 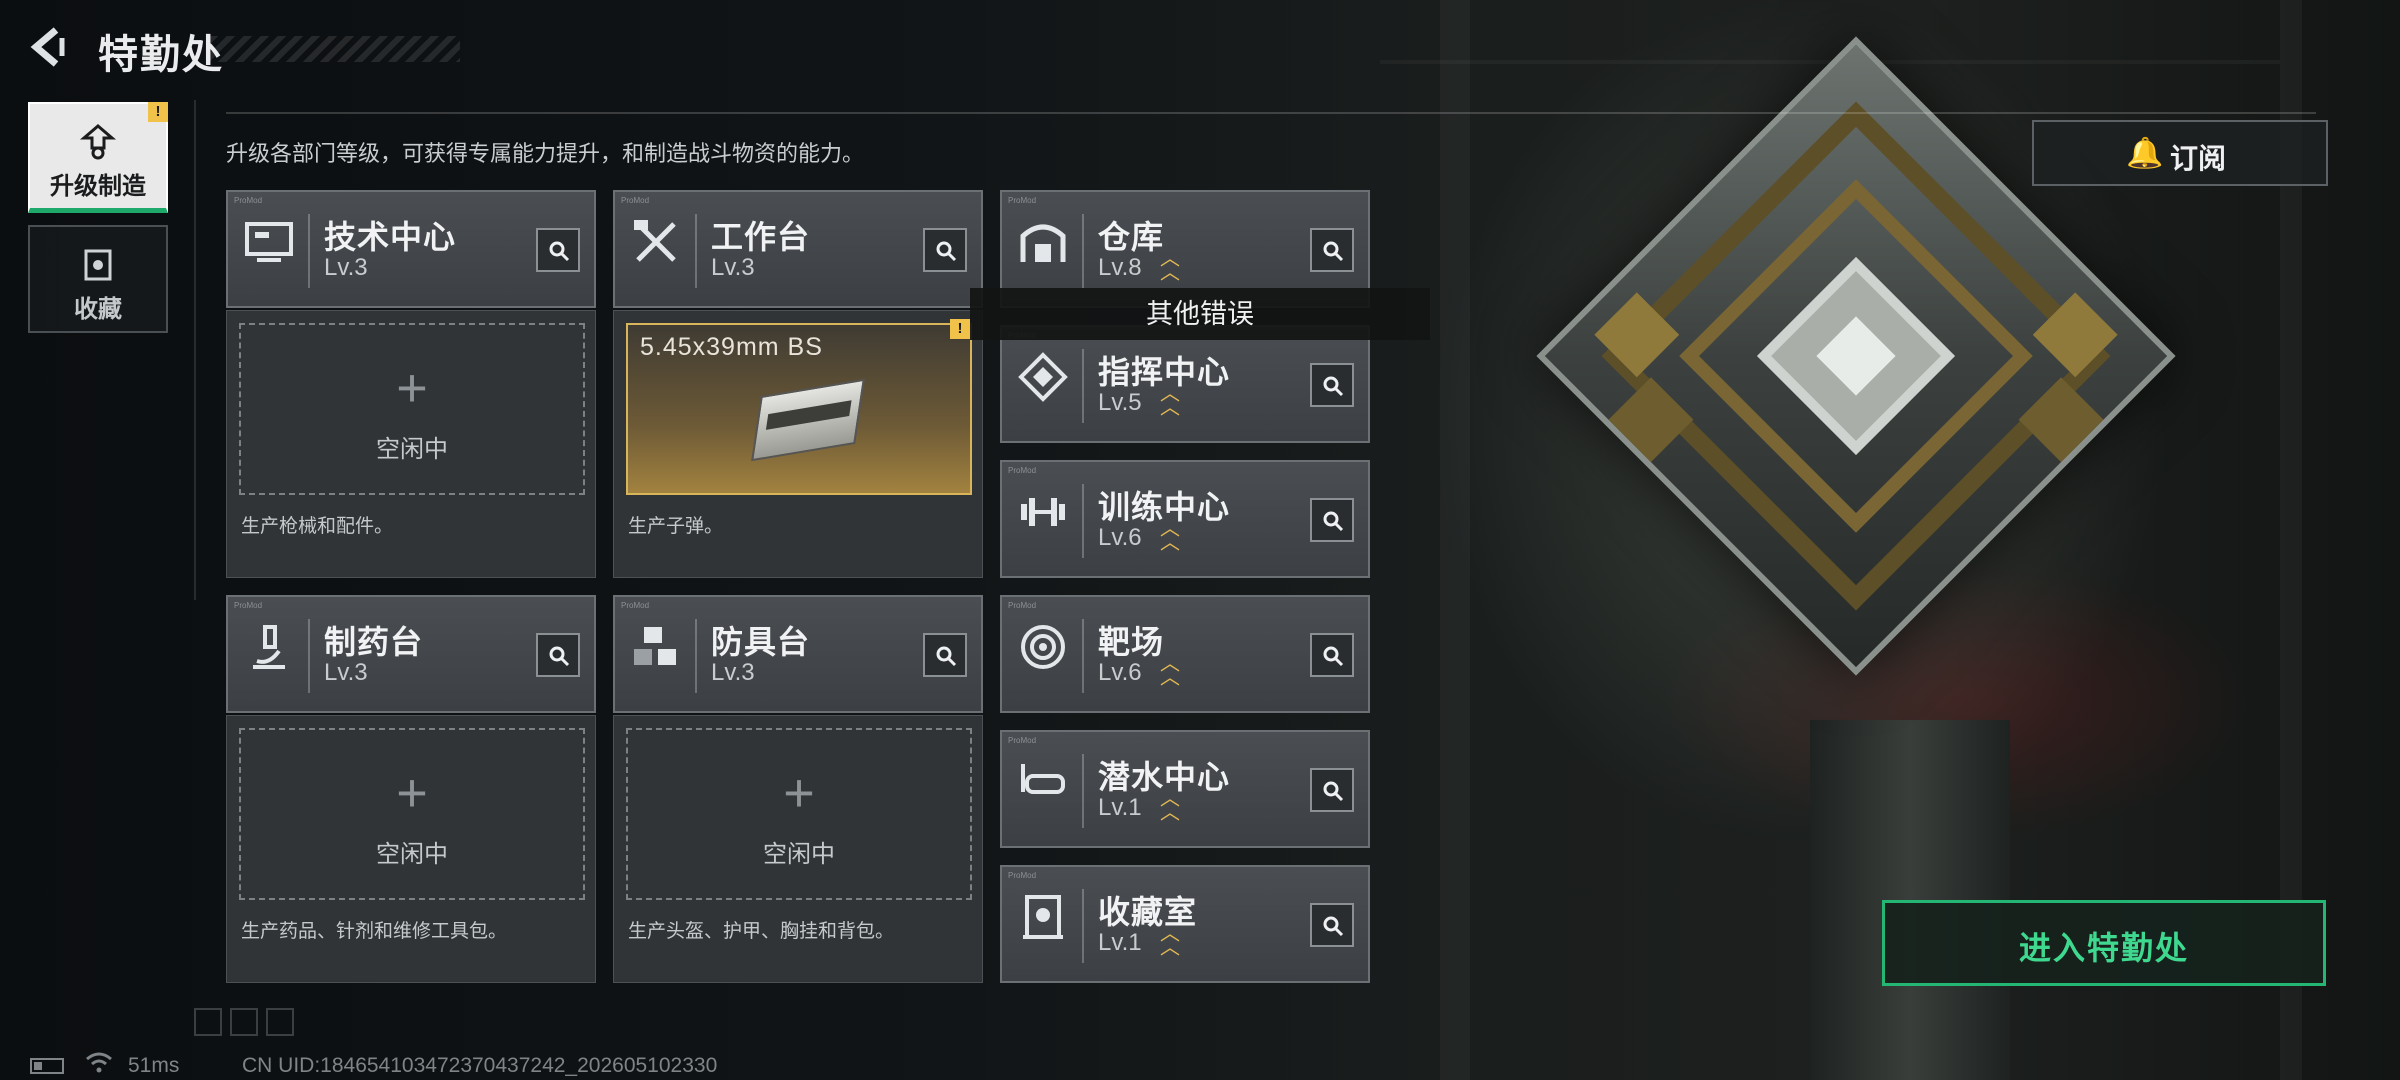 I want to click on subscribe-button: 🔔 订阅, so click(x=2180, y=153).